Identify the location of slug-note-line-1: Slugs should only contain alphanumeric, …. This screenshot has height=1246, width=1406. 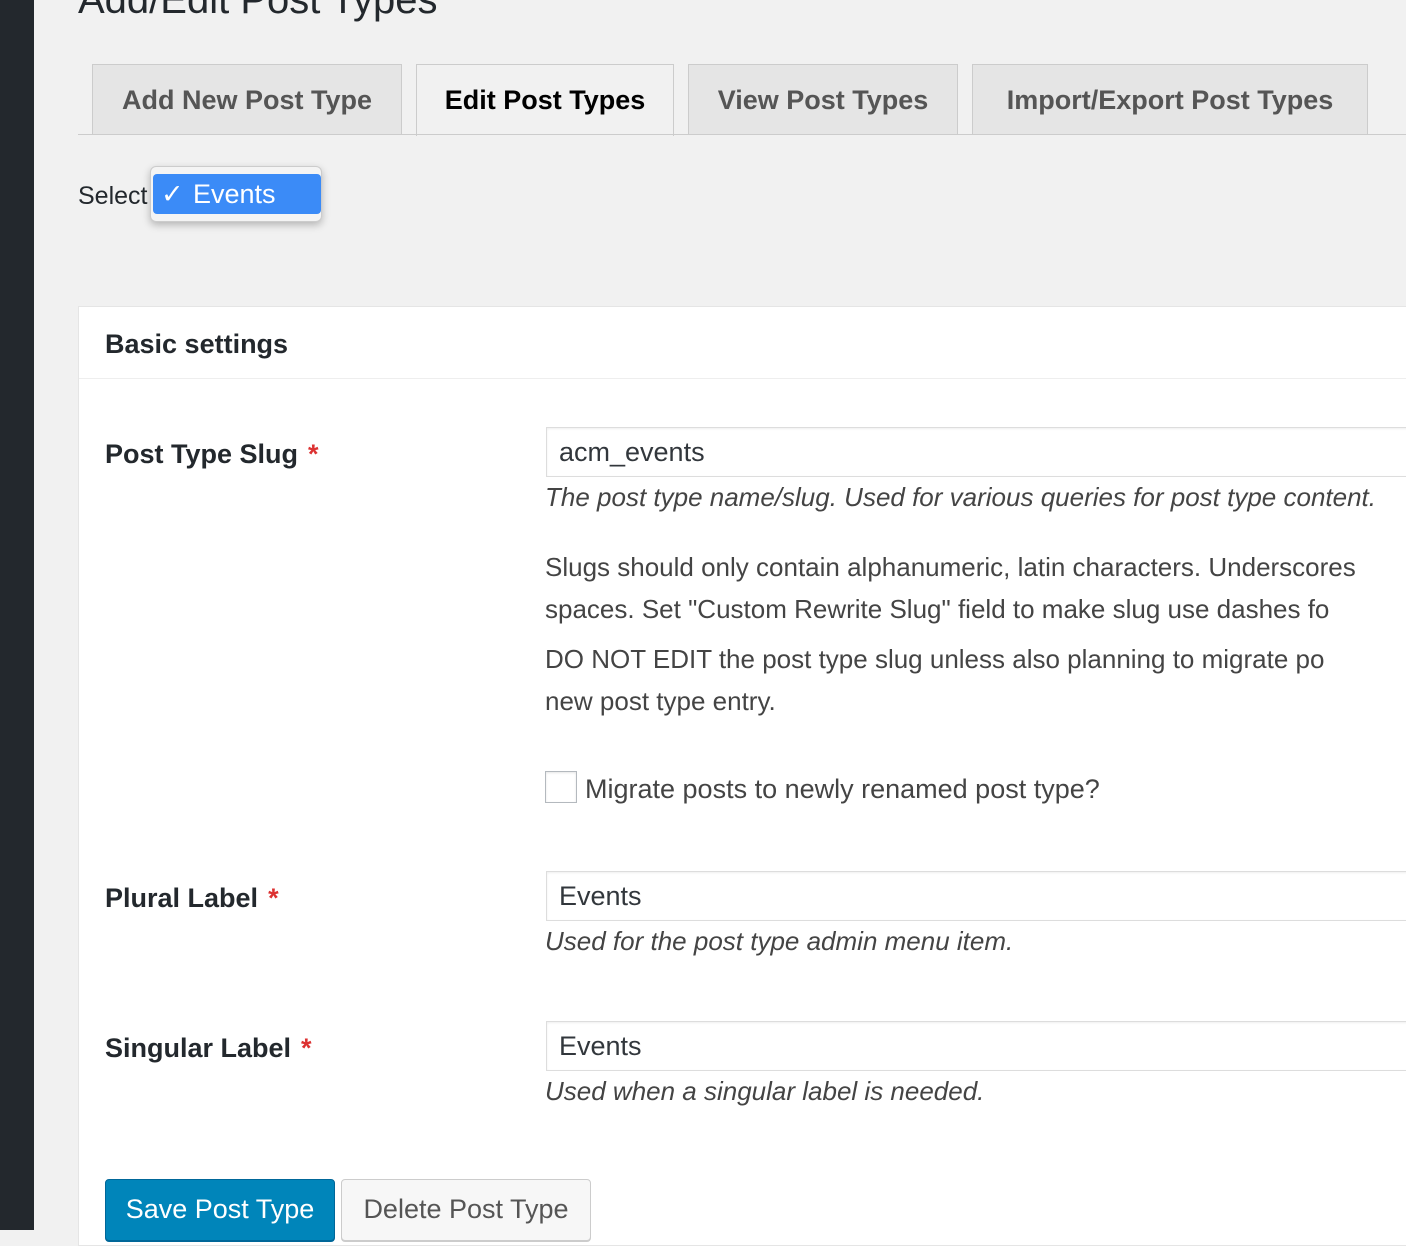
(950, 567).